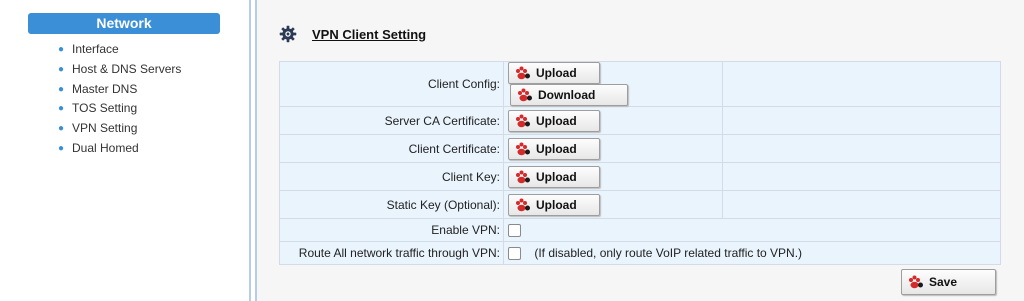  What do you see at coordinates (391, 230) in the screenshot?
I see `enable-vpn-label: Enable VPN:` at bounding box center [391, 230].